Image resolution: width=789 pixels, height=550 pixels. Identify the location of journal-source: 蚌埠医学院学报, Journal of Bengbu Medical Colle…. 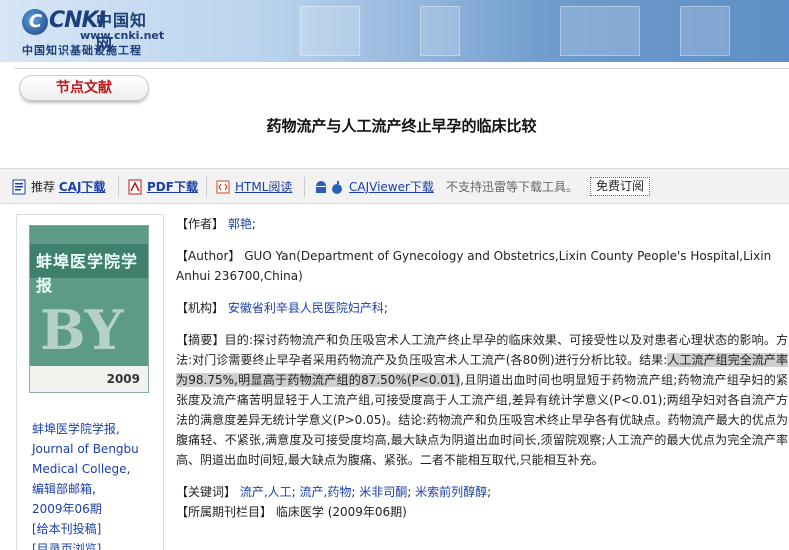
(97, 484).